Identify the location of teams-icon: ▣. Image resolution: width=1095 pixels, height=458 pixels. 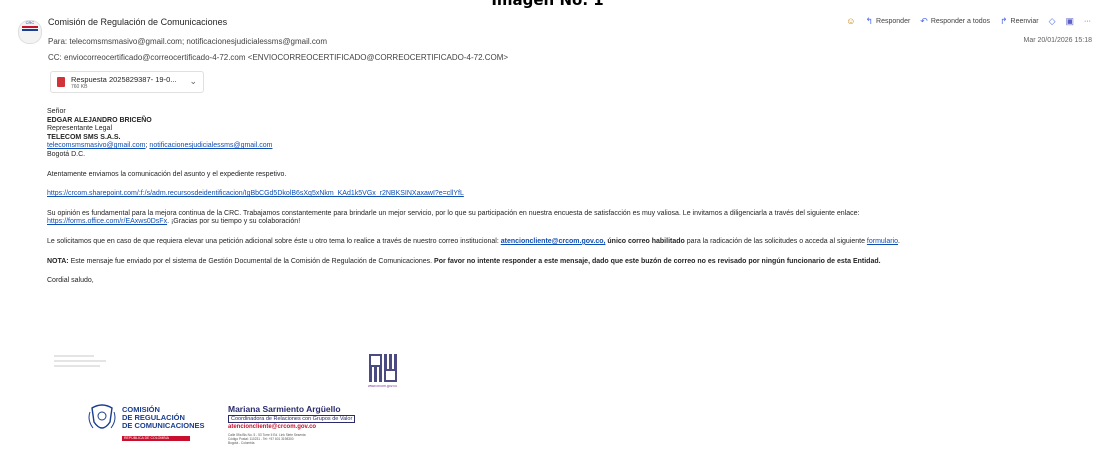
(1069, 21).